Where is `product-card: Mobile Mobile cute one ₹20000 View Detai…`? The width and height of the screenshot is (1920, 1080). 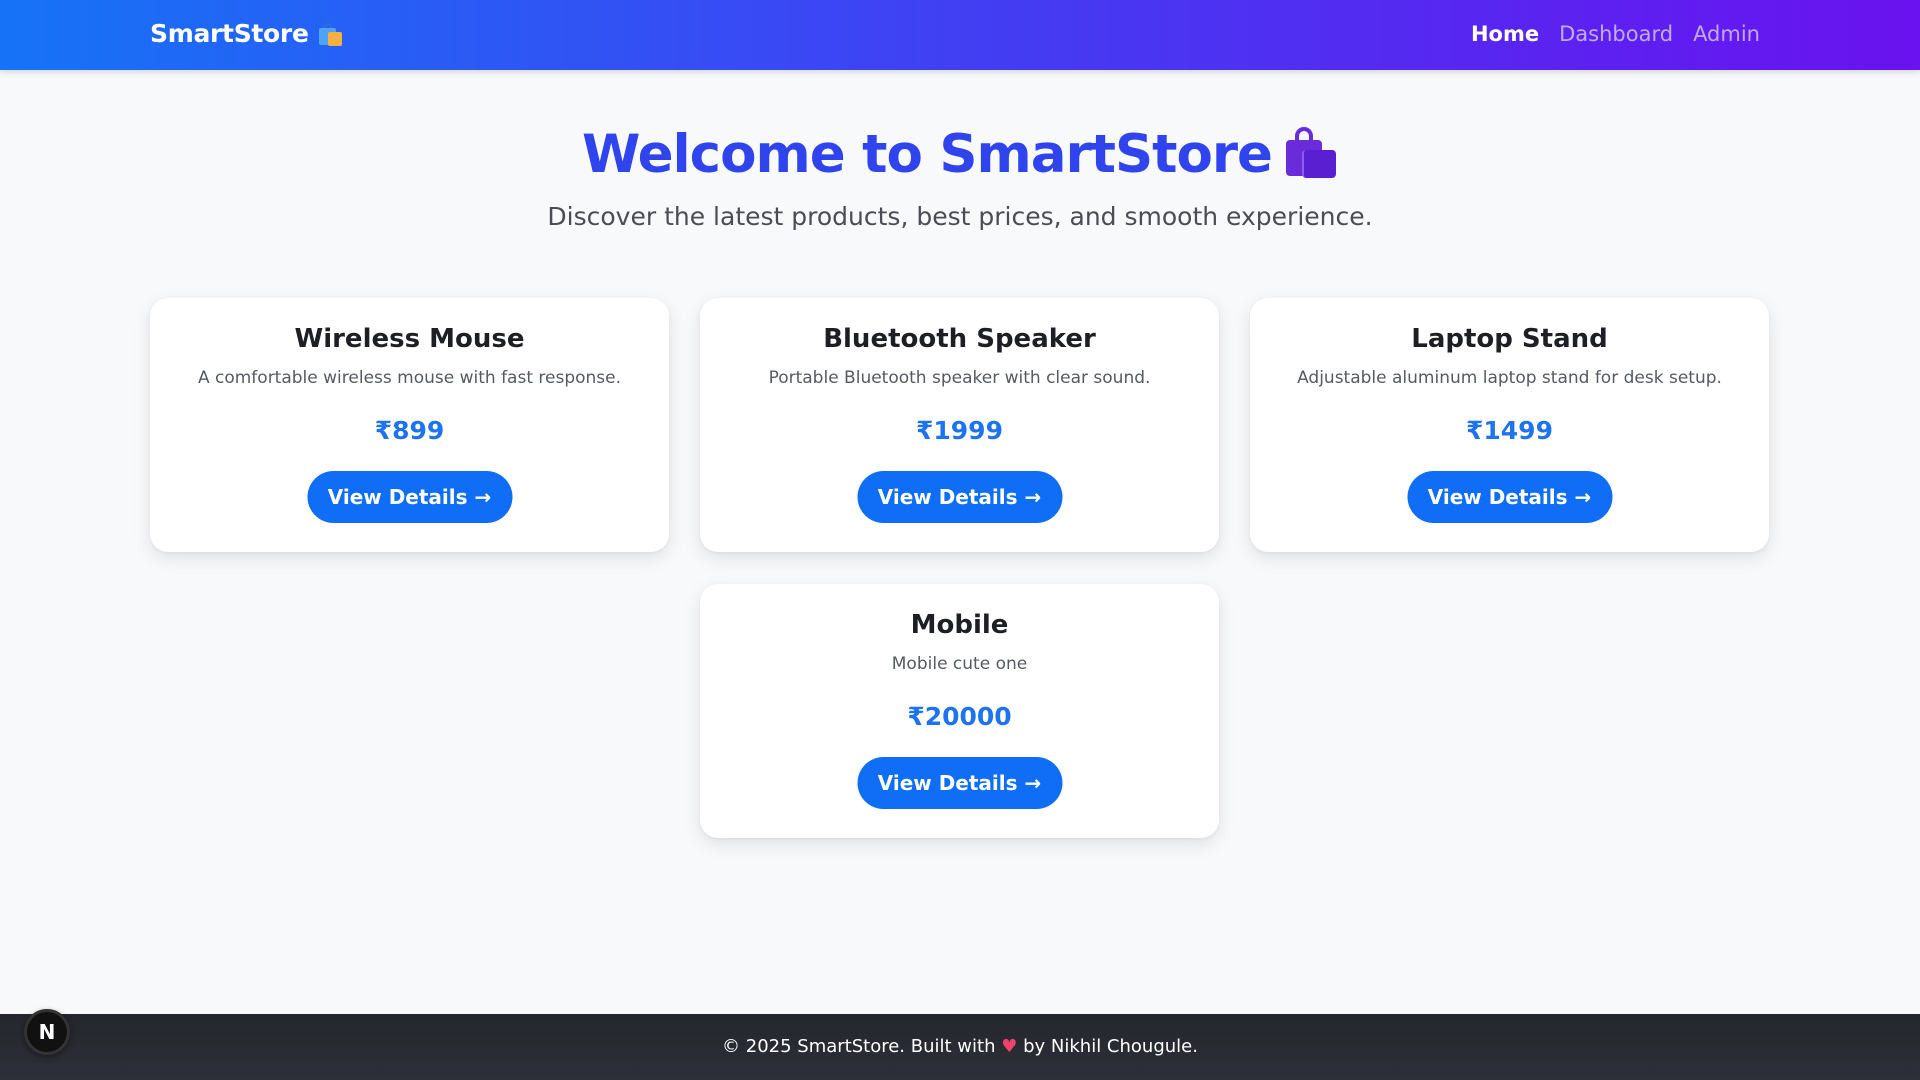
product-card: Mobile Mobile cute one ₹20000 View Detai… is located at coordinates (959, 711).